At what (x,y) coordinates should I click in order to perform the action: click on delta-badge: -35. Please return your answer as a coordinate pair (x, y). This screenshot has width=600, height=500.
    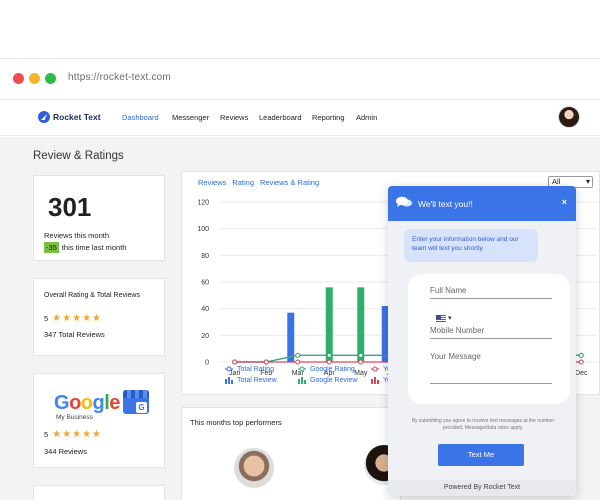
    Looking at the image, I should click on (51, 247).